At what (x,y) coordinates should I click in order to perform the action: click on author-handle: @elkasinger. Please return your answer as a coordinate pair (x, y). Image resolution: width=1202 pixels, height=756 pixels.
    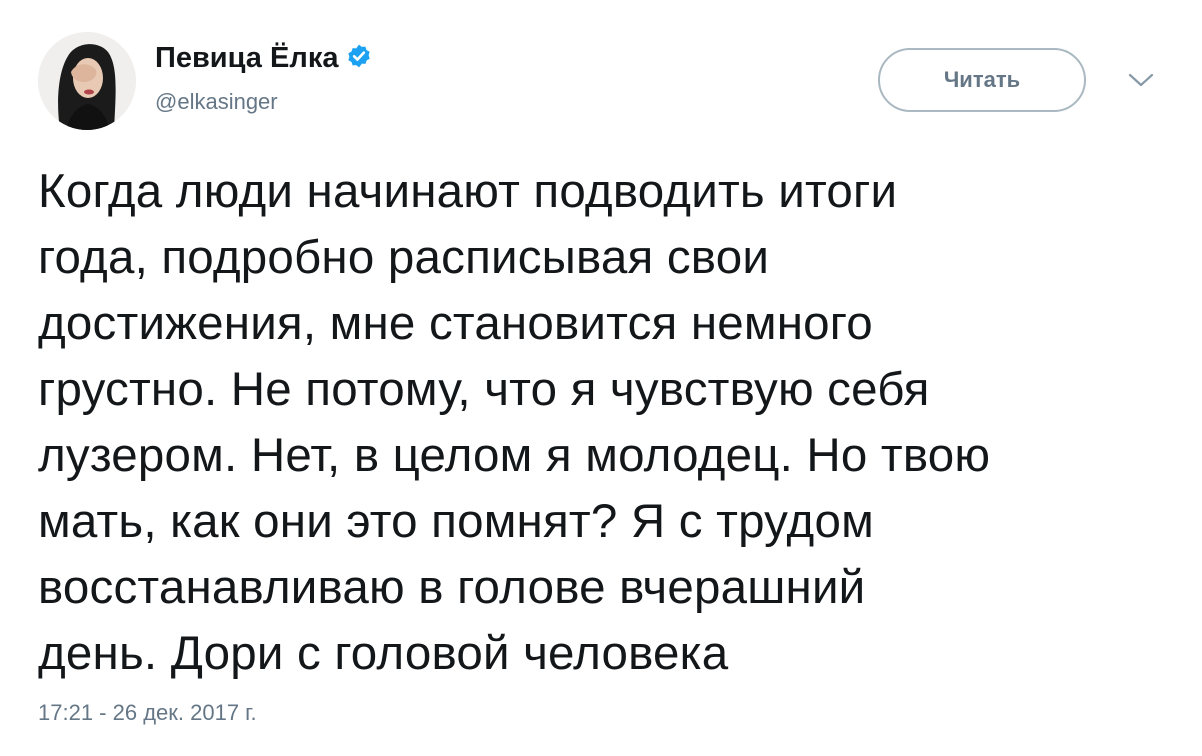
    Looking at the image, I should click on (216, 102).